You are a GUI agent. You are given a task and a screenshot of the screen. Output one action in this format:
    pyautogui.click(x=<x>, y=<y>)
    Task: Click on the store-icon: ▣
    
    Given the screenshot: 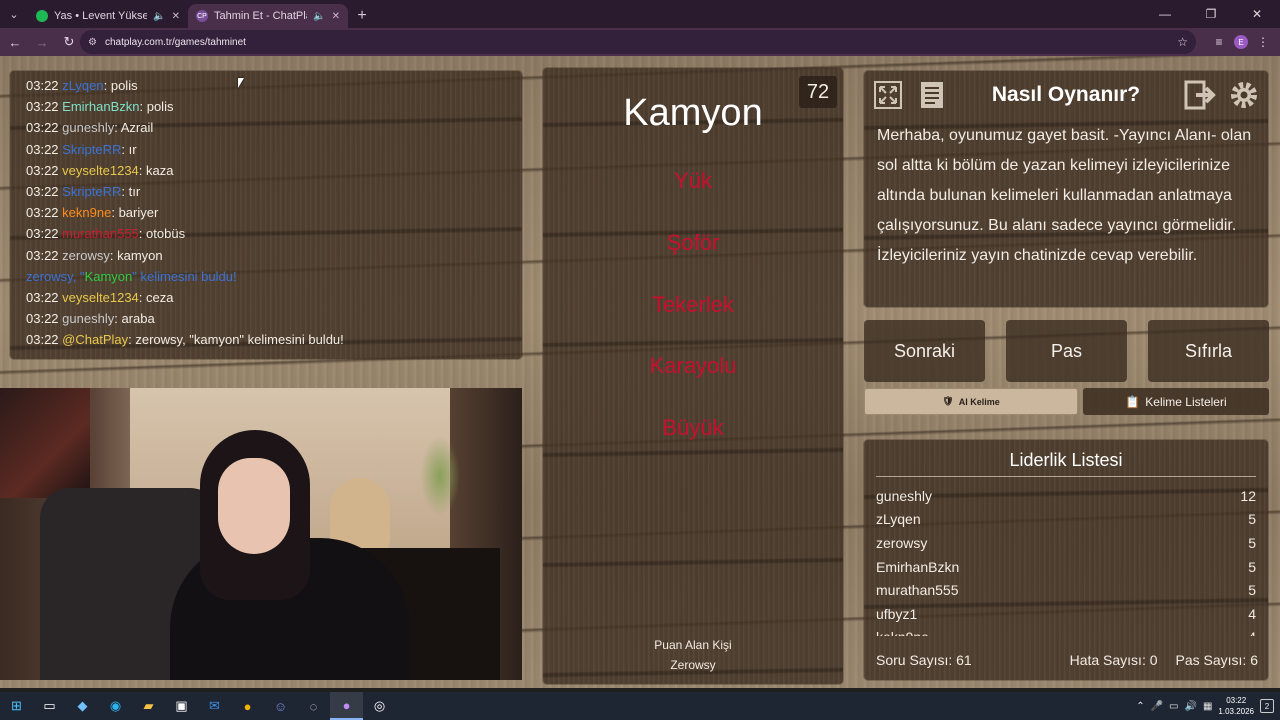 What is the action you would take?
    pyautogui.click(x=181, y=706)
    